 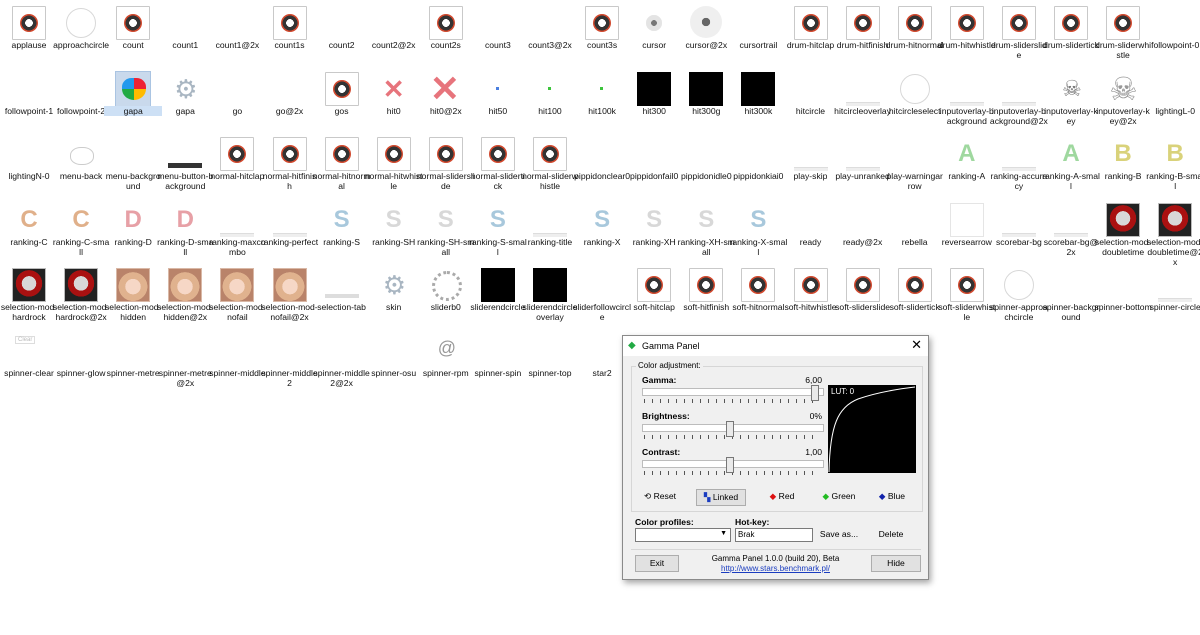 What do you see at coordinates (896, 563) in the screenshot?
I see `hide-button: Hide` at bounding box center [896, 563].